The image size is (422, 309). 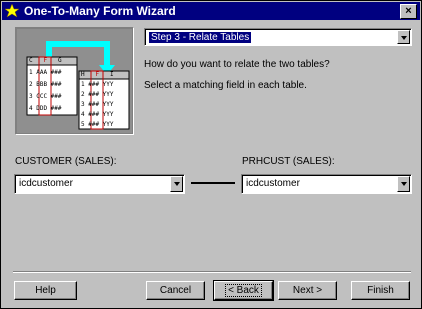 What do you see at coordinates (99, 184) in the screenshot?
I see `left-field-select: icdcustomer` at bounding box center [99, 184].